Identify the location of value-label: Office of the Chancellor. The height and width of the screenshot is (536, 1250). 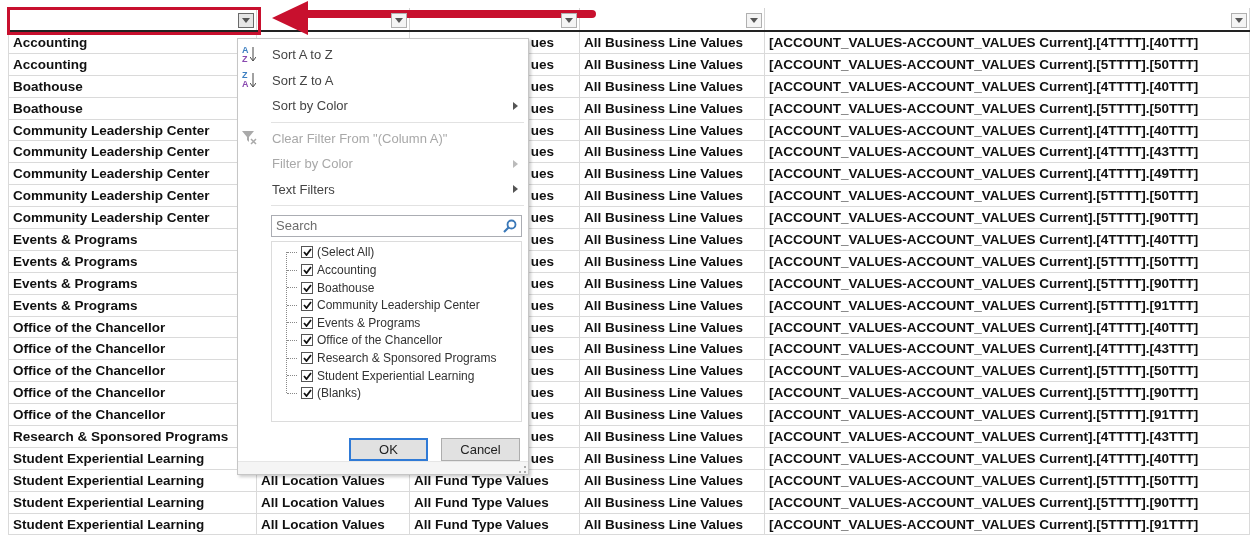
(380, 340).